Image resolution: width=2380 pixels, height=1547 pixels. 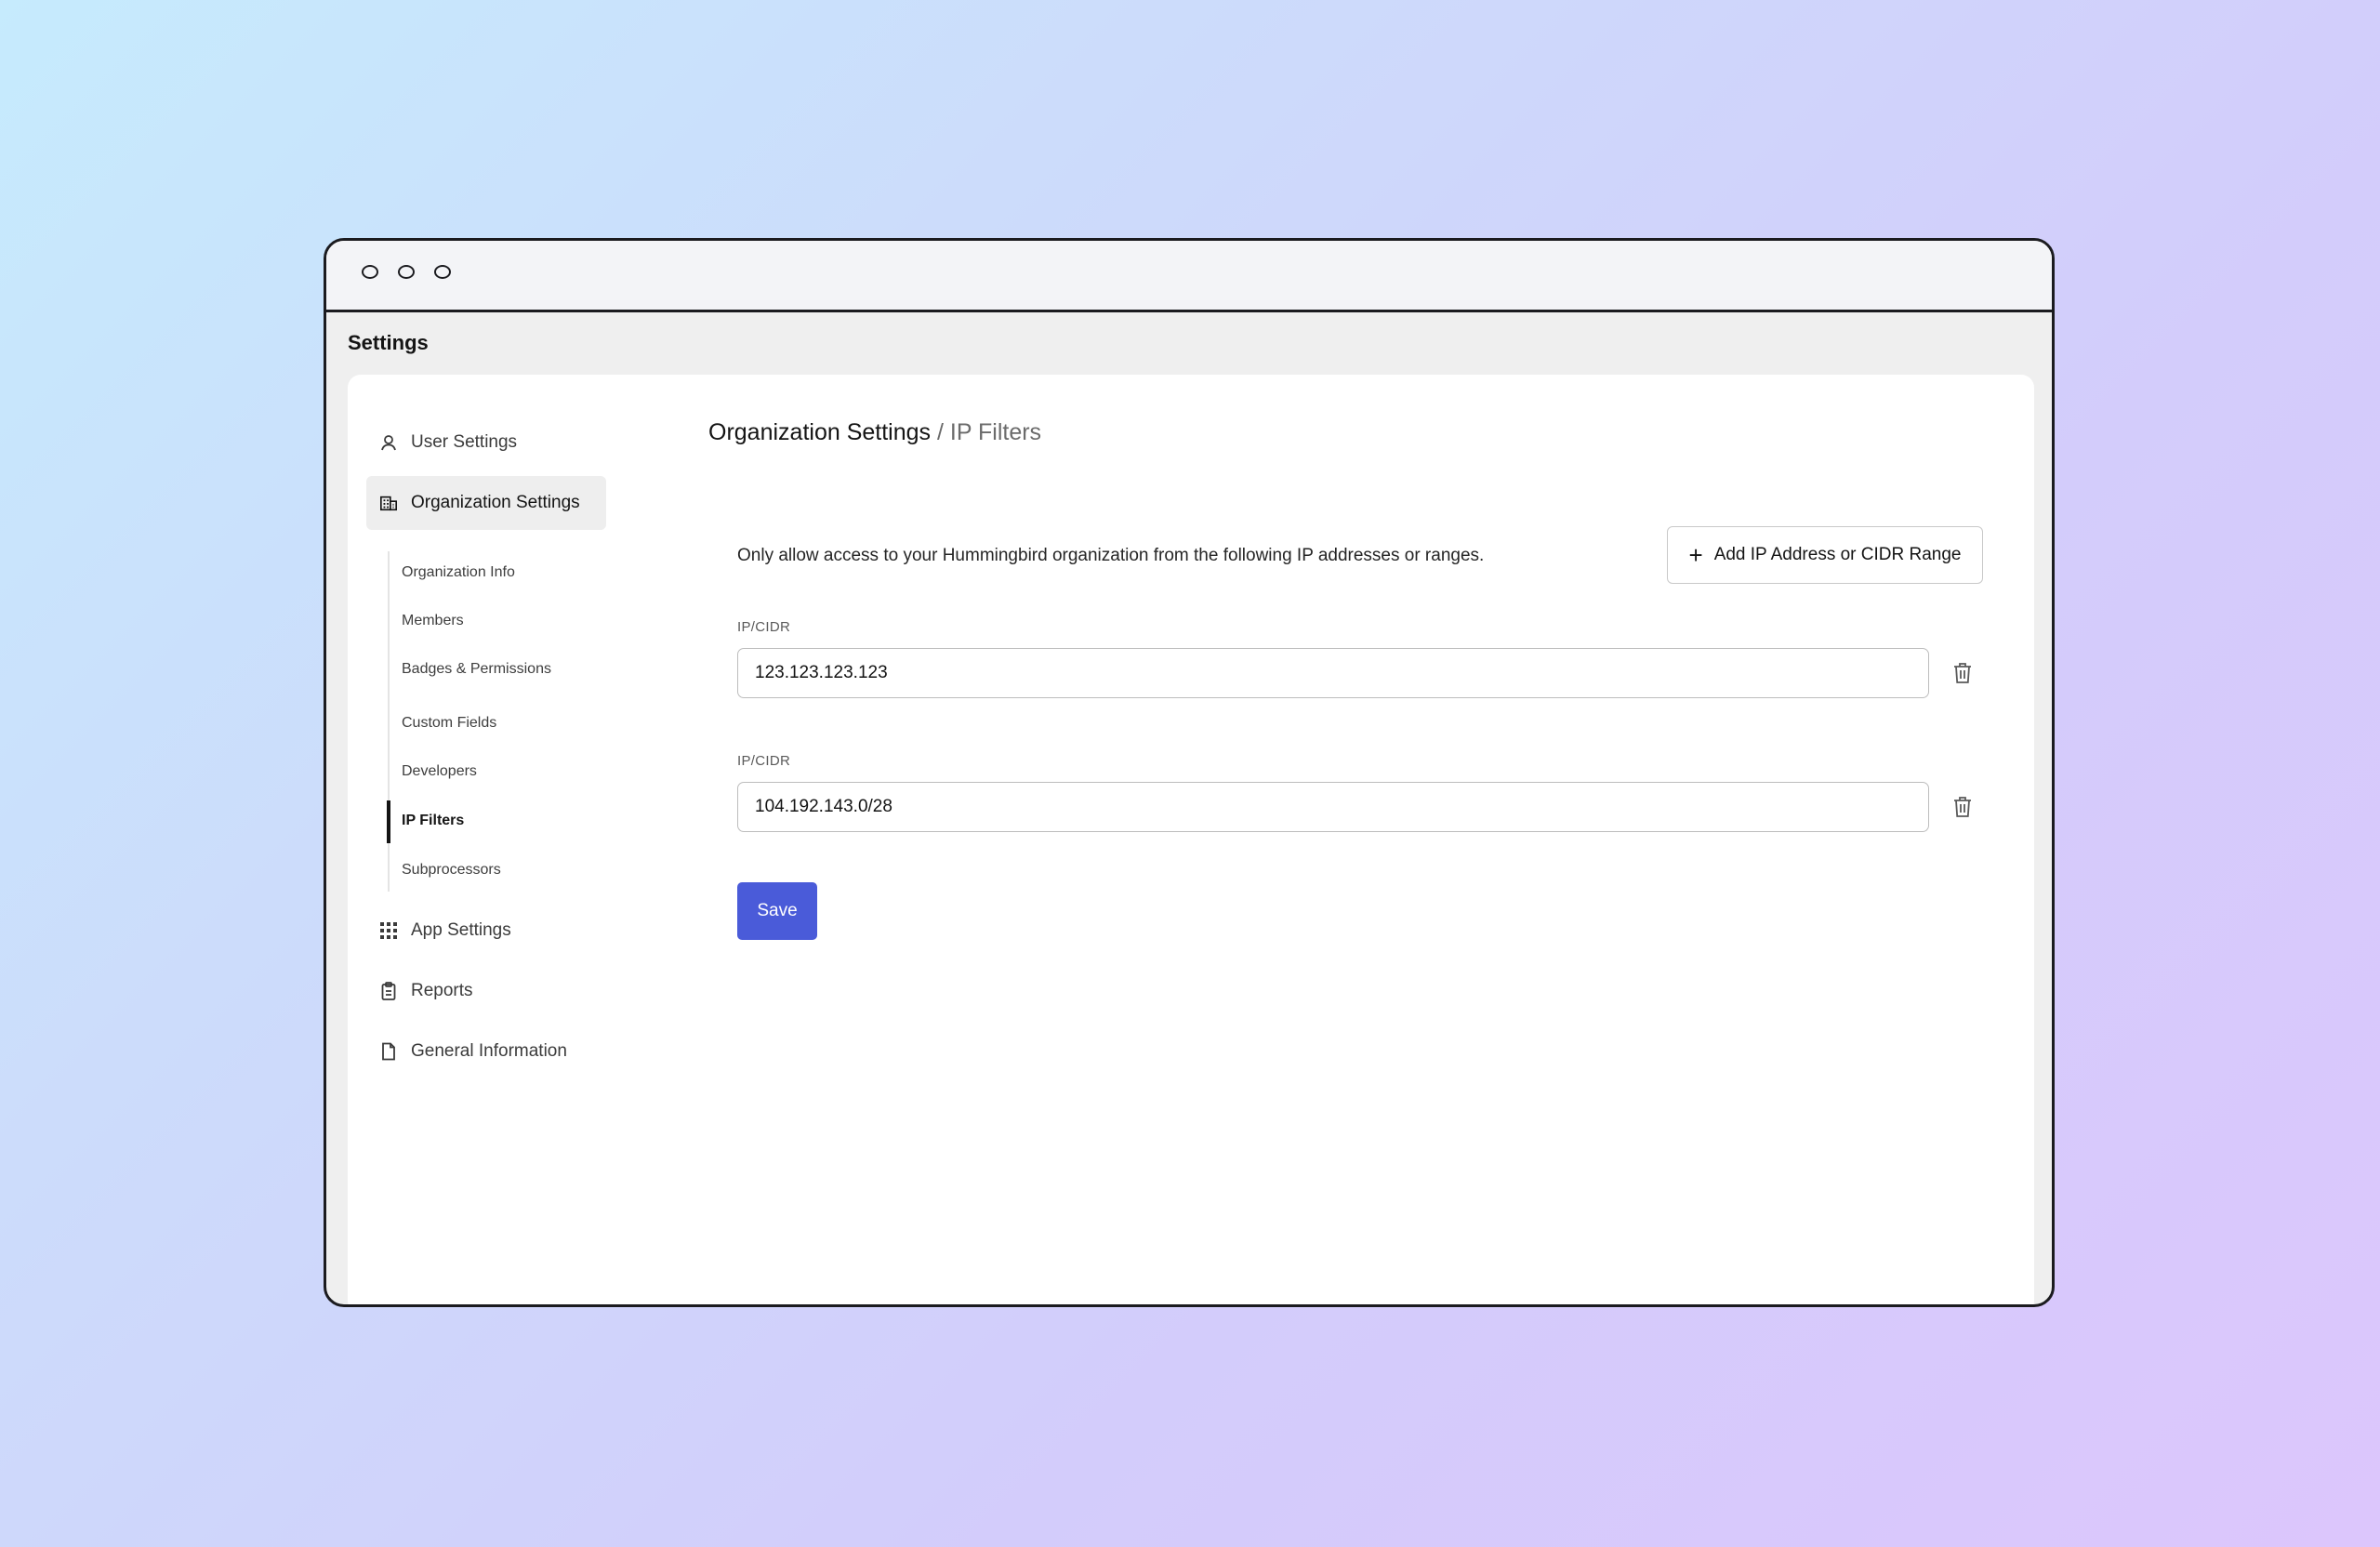 I want to click on add-ip-range-button: + Add IP Address or CIDR Range, so click(x=1825, y=555).